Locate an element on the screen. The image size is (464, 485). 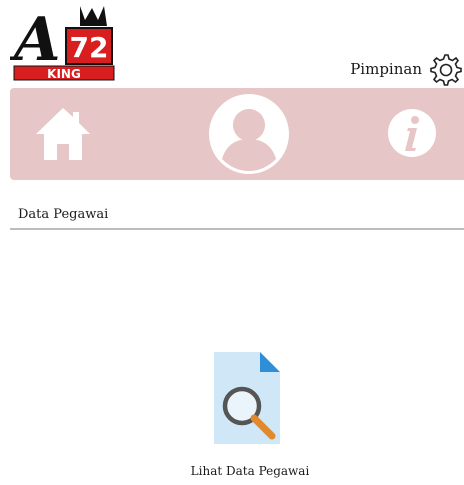
home-icon is located at coordinates (63, 134).